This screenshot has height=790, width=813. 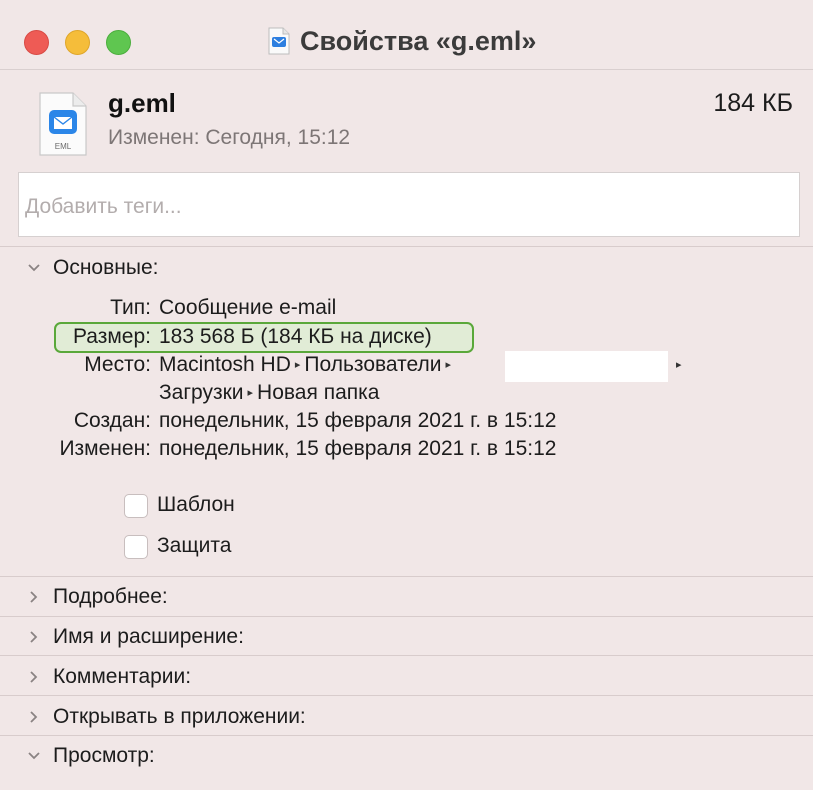 I want to click on info-row-location-line2: Загрузки ▸ Новая папка, so click(x=406, y=395).